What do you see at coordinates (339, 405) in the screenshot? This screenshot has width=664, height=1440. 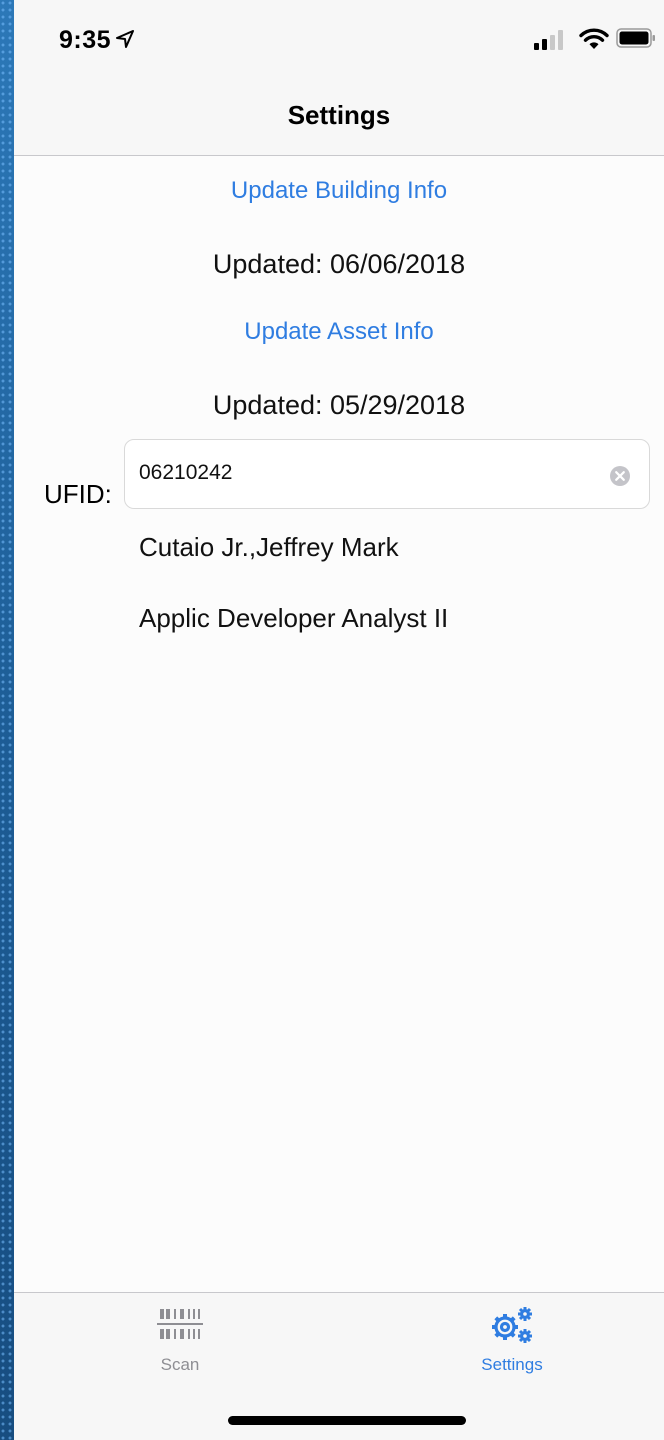 I see `asset-updated-date: Updated: 05/29/2018` at bounding box center [339, 405].